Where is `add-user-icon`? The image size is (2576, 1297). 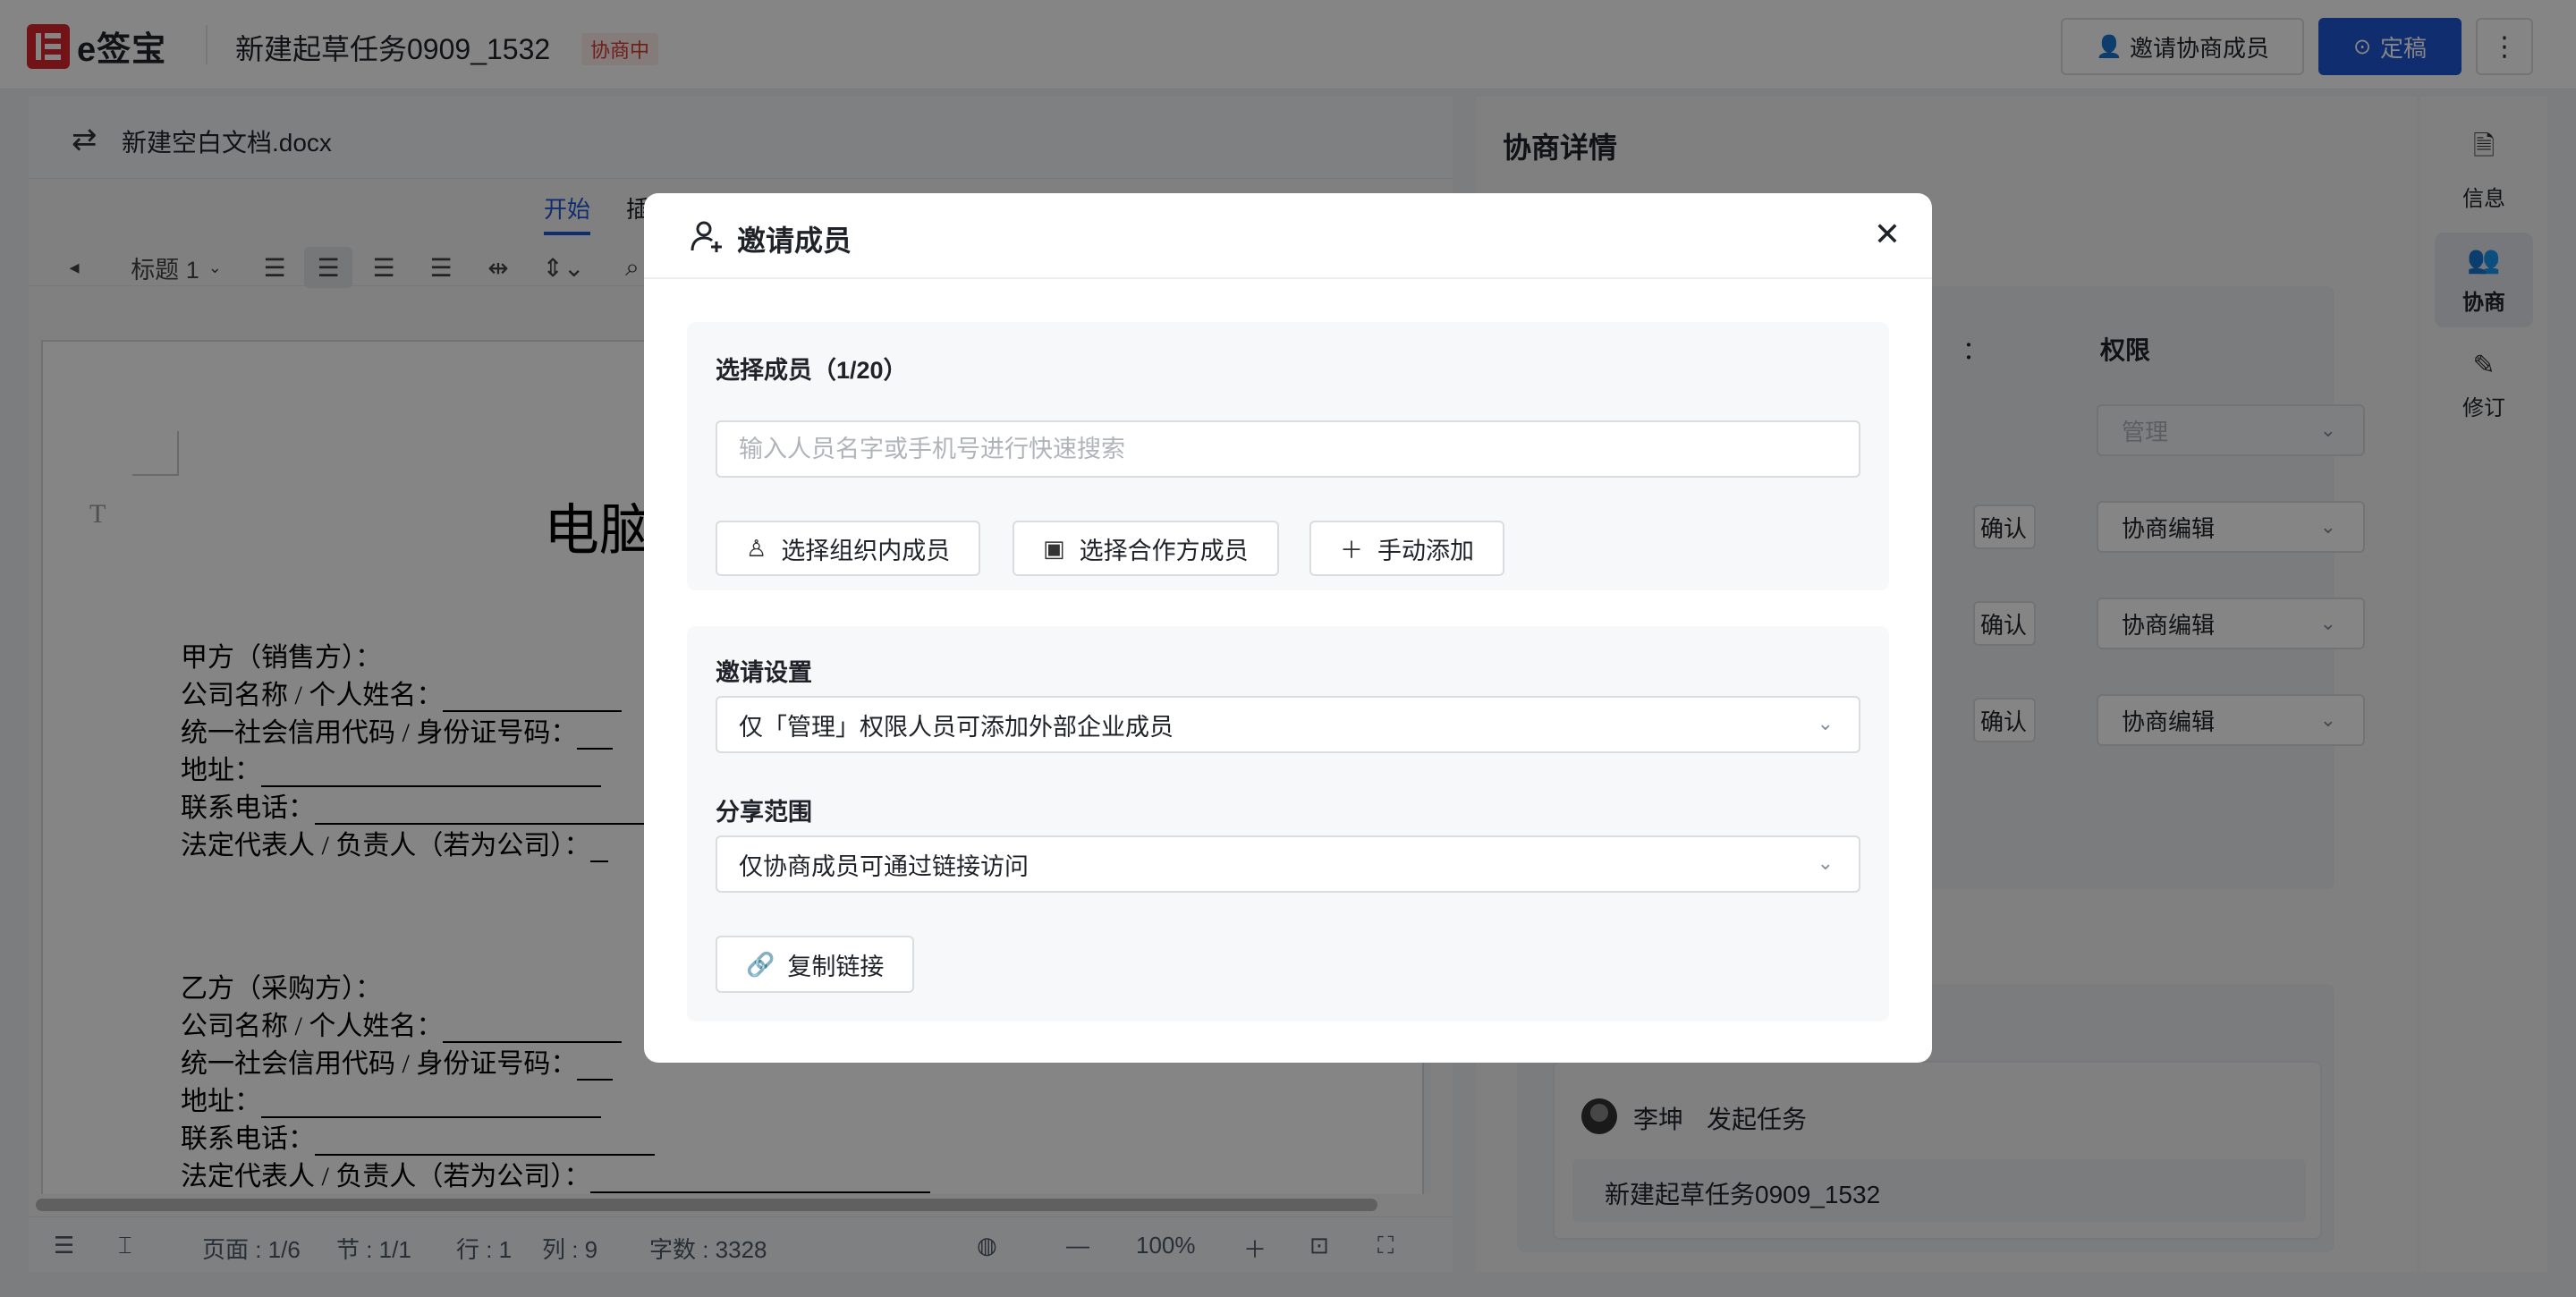
add-user-icon is located at coordinates (706, 237).